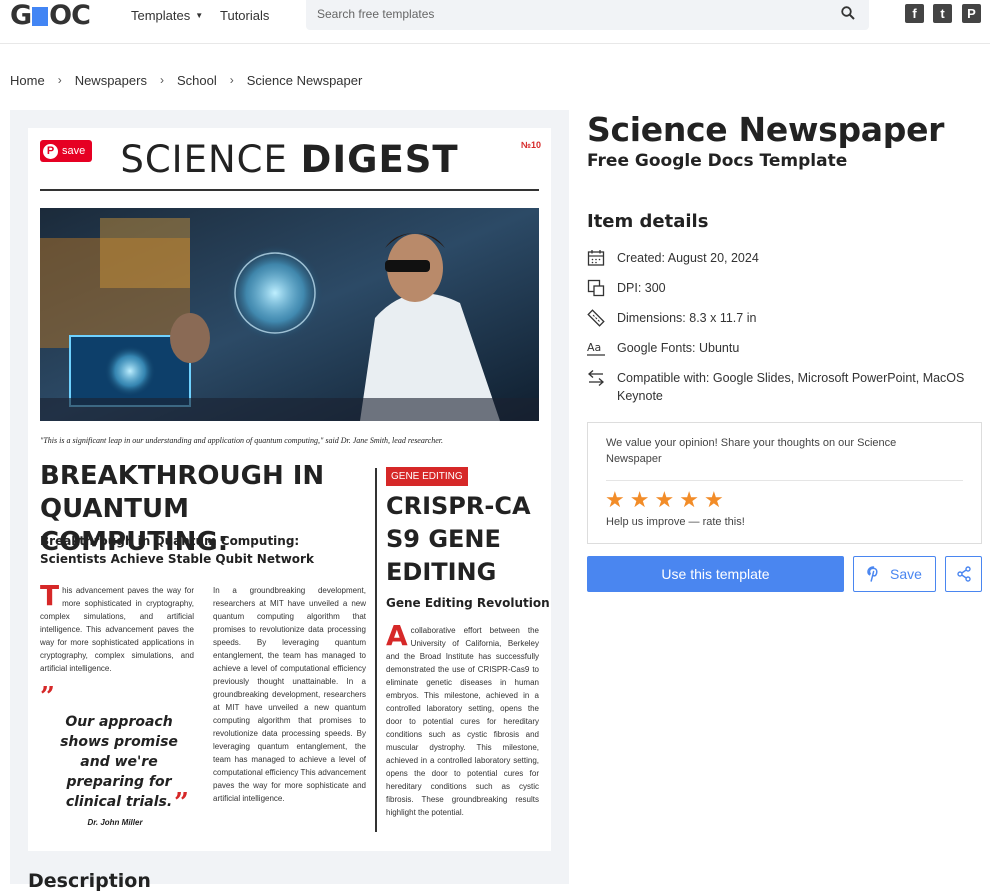 The width and height of the screenshot is (990, 892). I want to click on nav-templates: Templates ▼, so click(167, 15).